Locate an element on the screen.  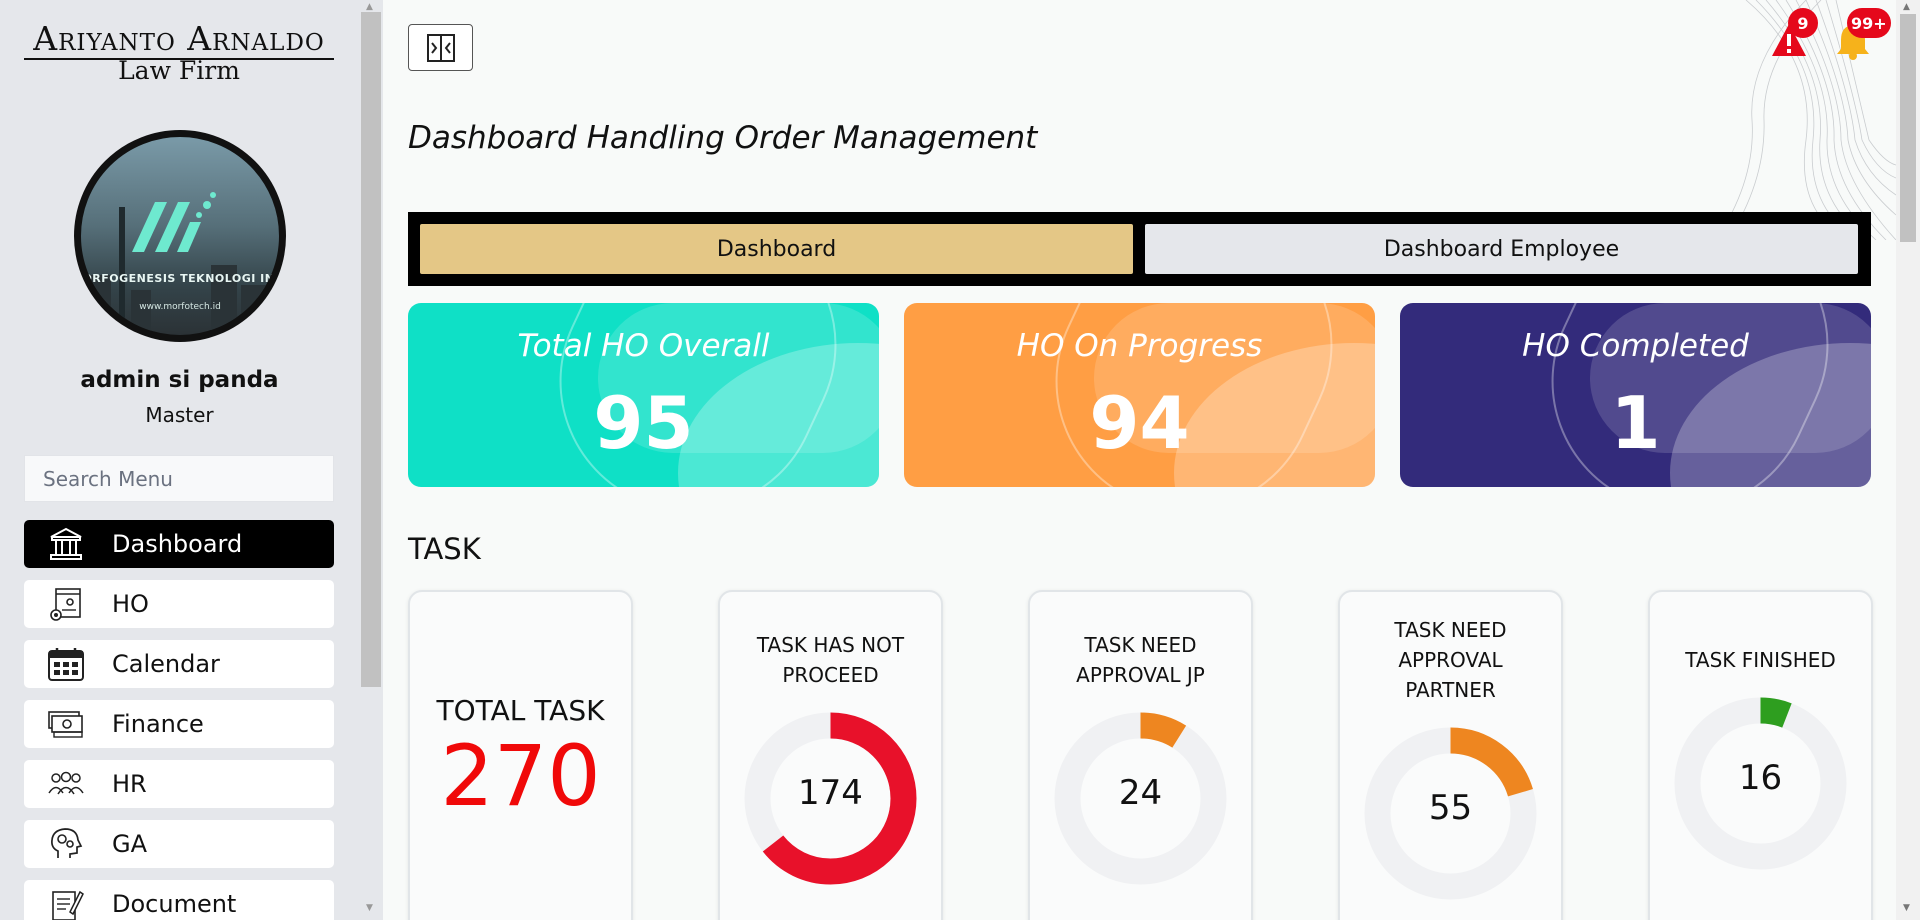
total-task-card: TOTAL TASK 270 is located at coordinates (520, 755).